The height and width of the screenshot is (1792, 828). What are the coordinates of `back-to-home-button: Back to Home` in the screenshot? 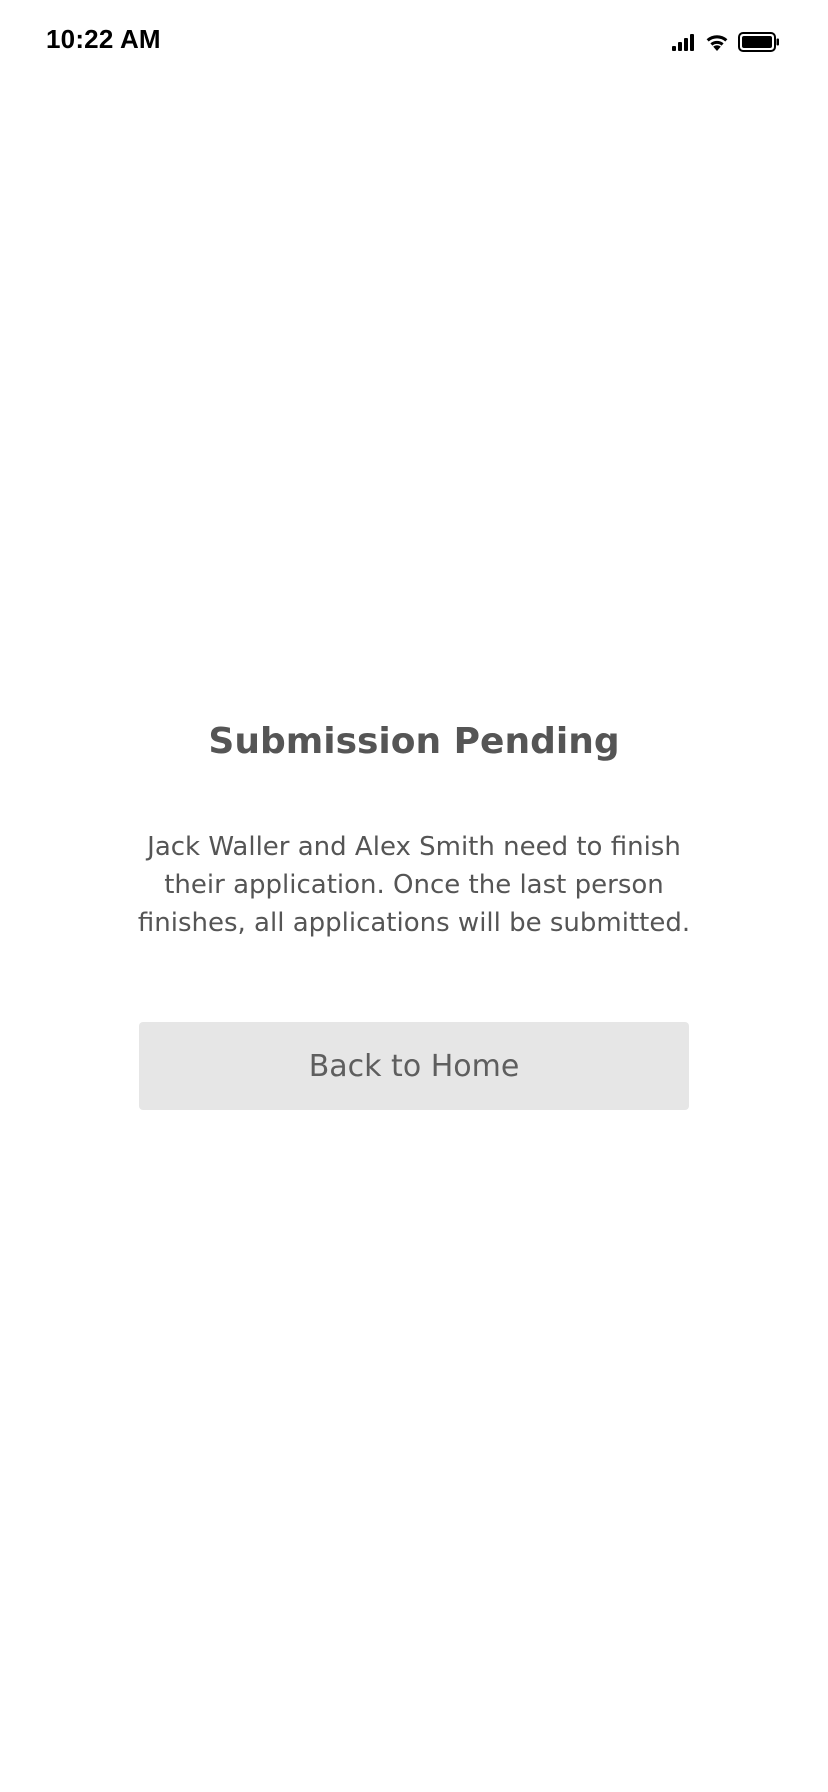 It's located at (414, 1066).